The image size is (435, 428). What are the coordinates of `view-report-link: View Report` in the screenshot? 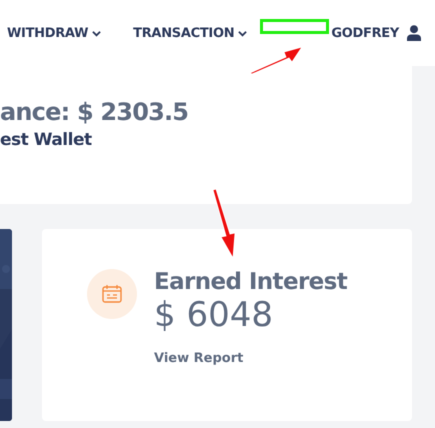 It's located at (199, 358).